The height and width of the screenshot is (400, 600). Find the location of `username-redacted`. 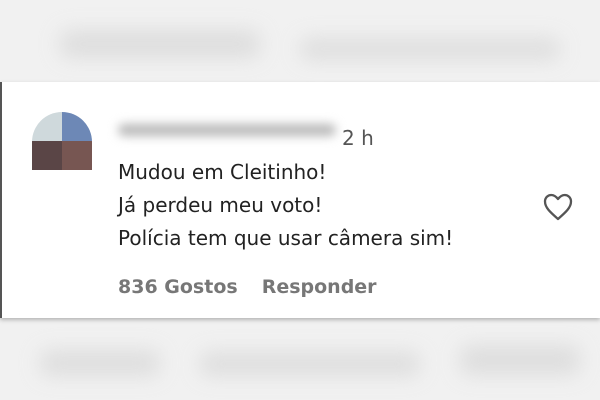

username-redacted is located at coordinates (227, 130).